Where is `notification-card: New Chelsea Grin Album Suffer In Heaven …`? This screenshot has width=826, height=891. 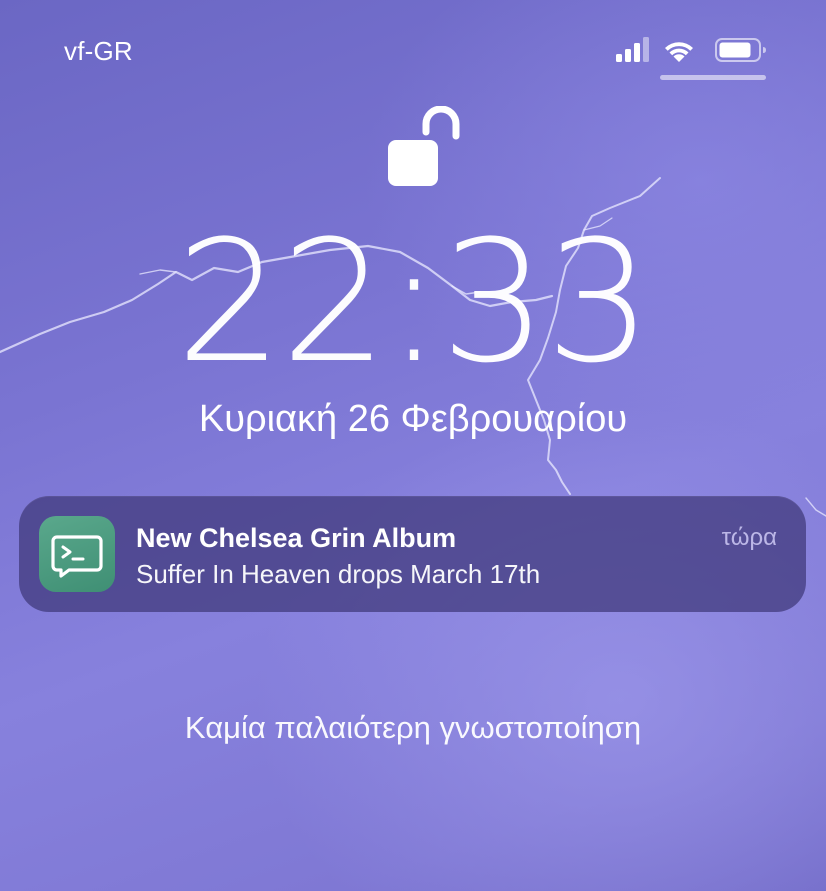 notification-card: New Chelsea Grin Album Suffer In Heaven … is located at coordinates (412, 554).